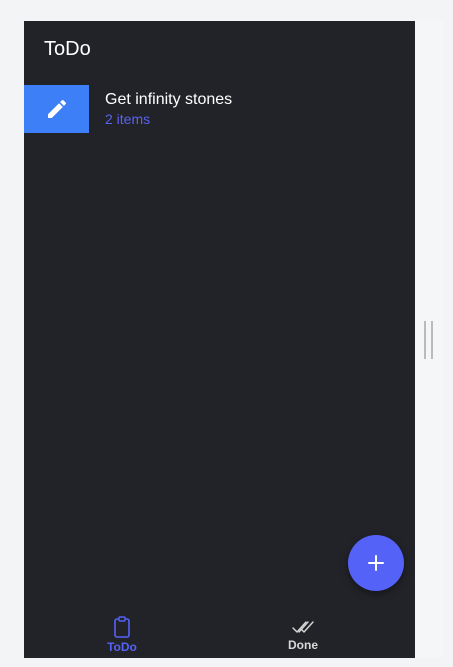 The image size is (453, 667). What do you see at coordinates (428, 340) in the screenshot?
I see `resize-handle` at bounding box center [428, 340].